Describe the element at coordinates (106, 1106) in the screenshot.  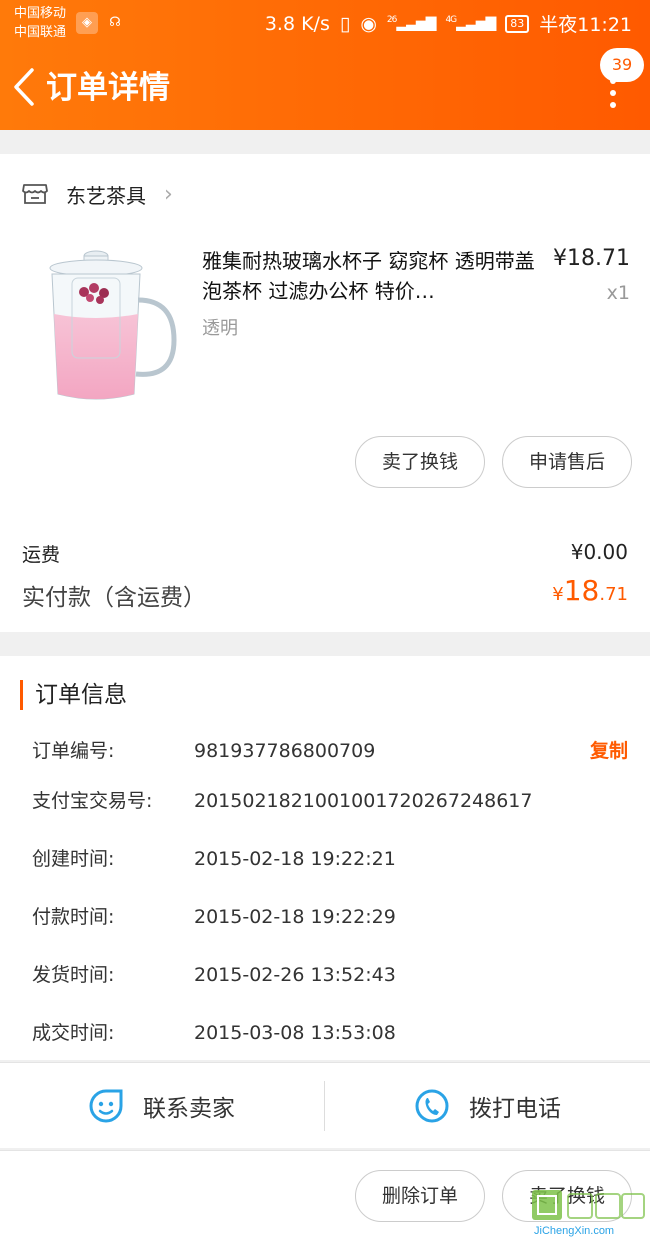
I see `chat-face-icon` at that location.